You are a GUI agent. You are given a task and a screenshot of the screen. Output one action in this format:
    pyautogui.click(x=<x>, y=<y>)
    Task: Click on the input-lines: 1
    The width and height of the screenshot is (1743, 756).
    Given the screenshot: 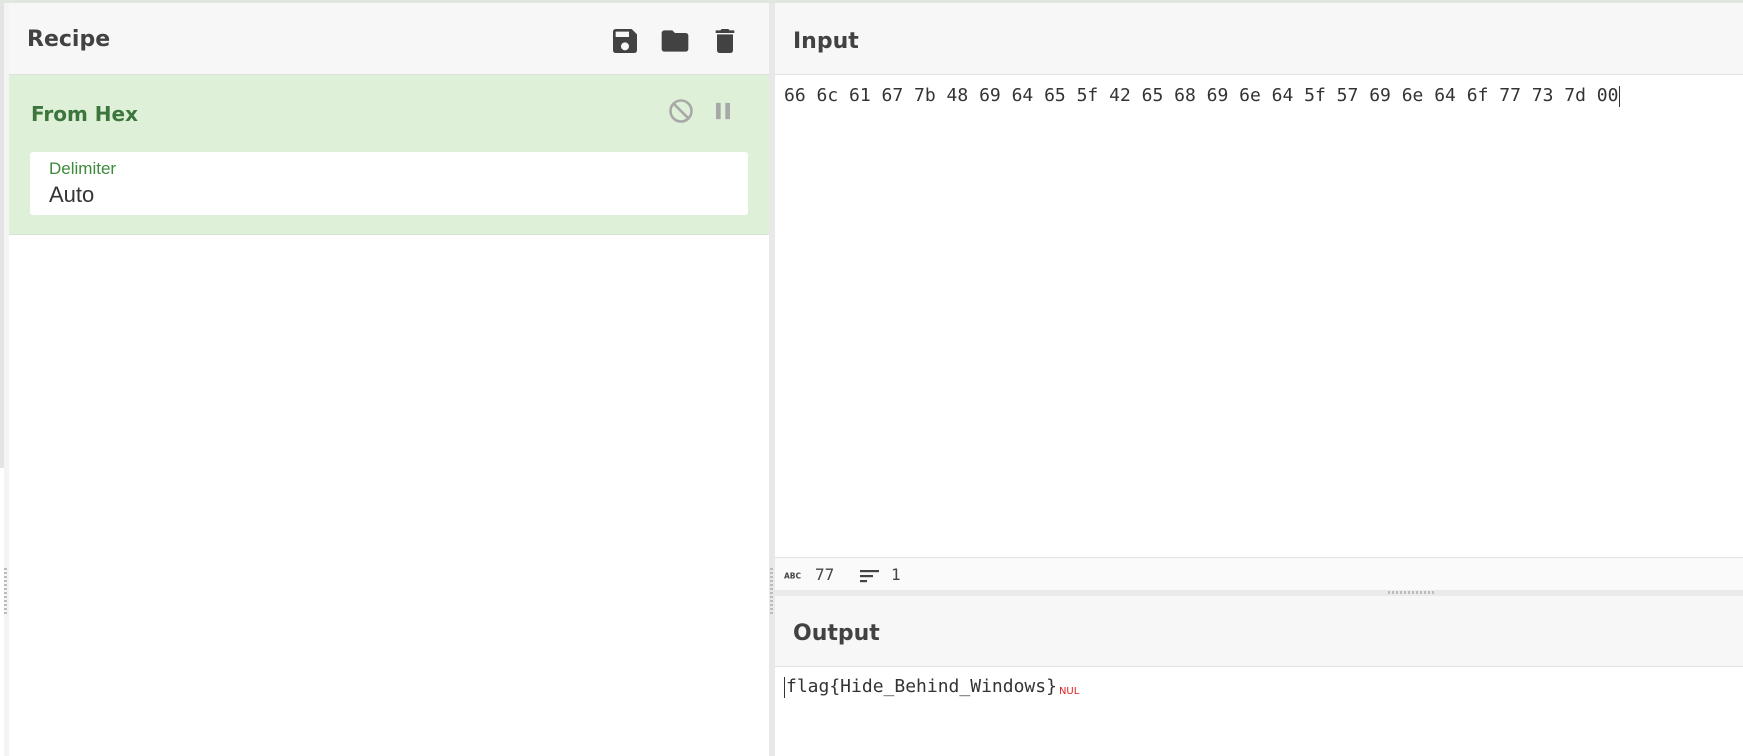 What is the action you would take?
    pyautogui.click(x=896, y=574)
    